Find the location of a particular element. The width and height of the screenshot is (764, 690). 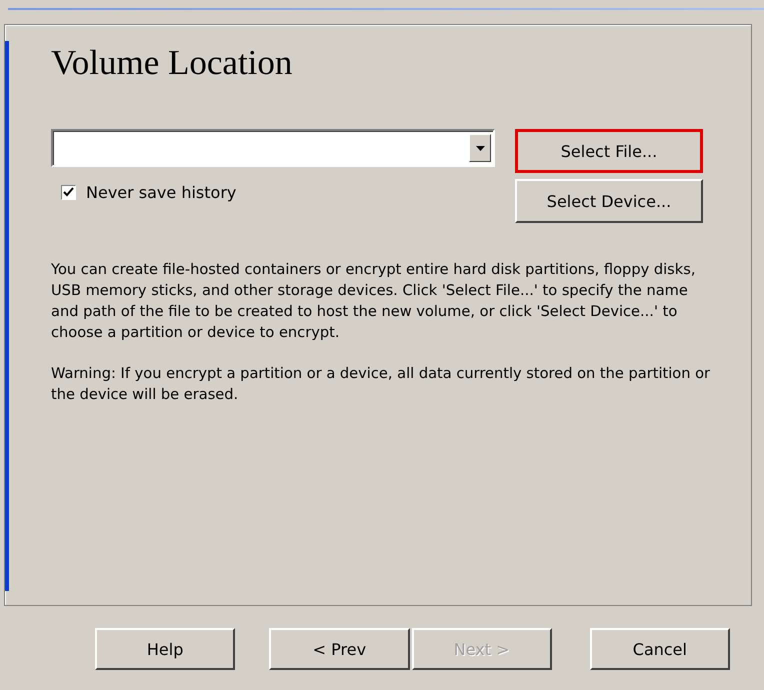

checkbox-label: Never save history is located at coordinates (161, 192).